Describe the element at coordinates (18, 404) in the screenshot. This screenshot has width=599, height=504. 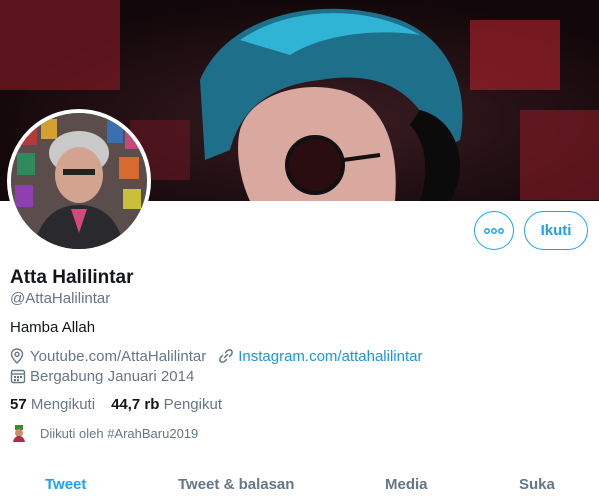
I see `following-count: 57` at that location.